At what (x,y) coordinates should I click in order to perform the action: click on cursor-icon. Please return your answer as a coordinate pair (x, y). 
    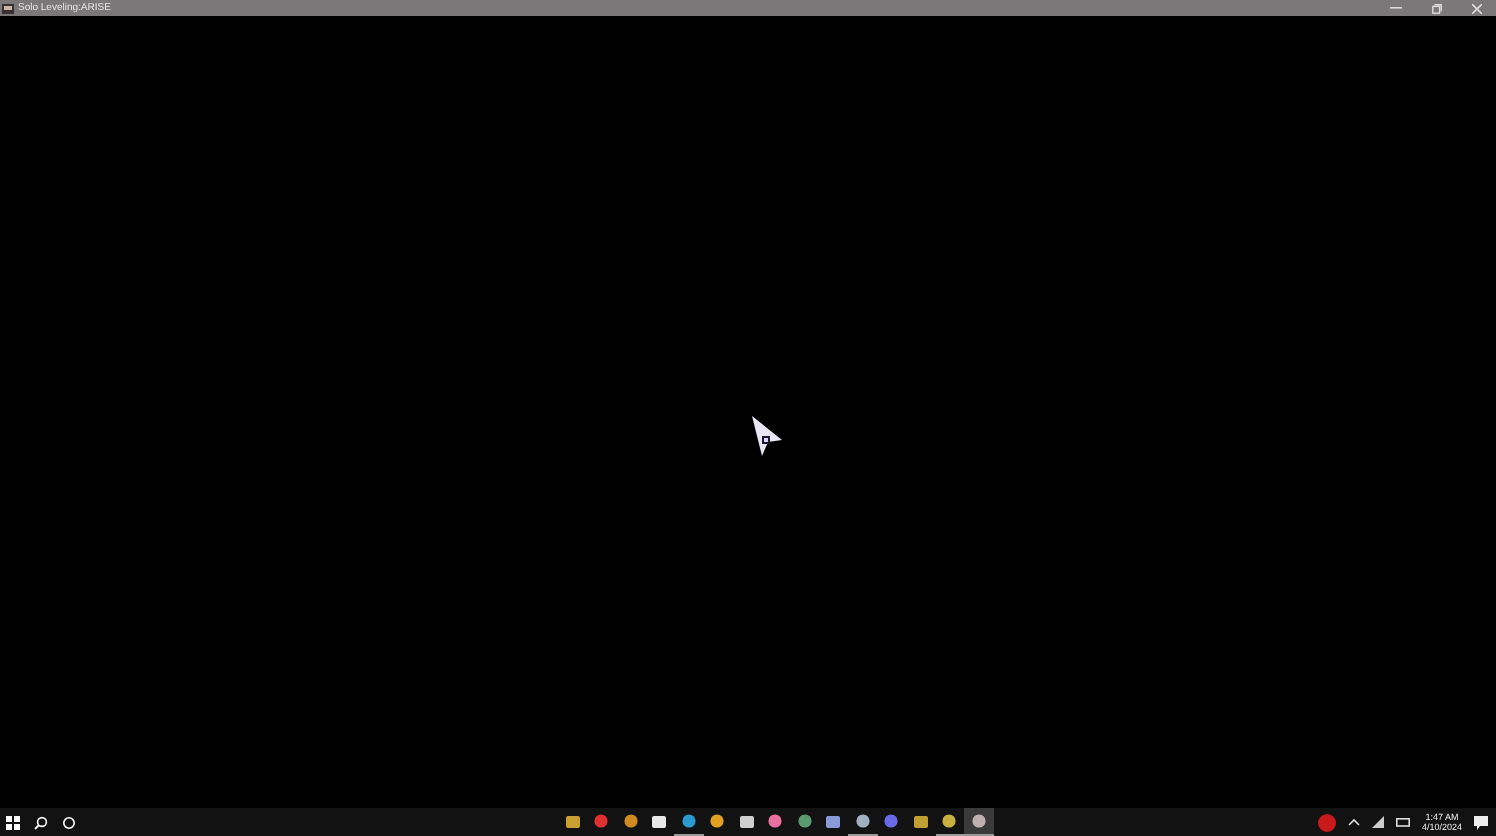
    Looking at the image, I should click on (766, 436).